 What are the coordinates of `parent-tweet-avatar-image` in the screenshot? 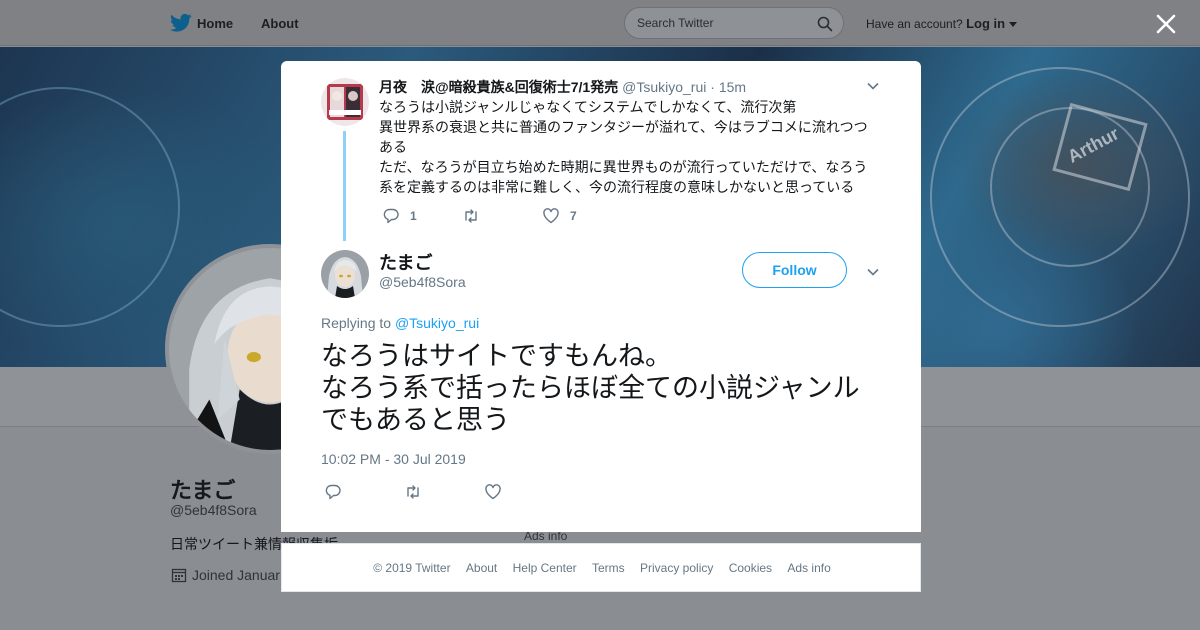 It's located at (345, 102).